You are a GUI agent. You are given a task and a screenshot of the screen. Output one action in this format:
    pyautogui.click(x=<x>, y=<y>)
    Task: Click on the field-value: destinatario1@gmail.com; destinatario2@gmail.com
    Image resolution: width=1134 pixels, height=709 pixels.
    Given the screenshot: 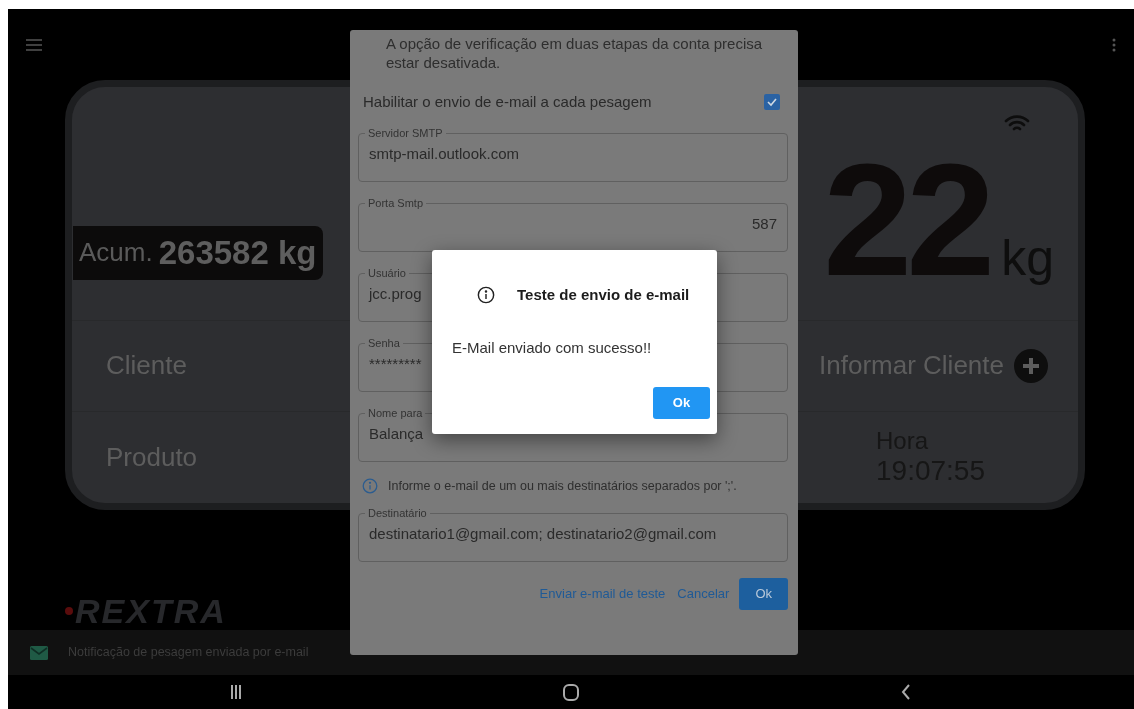 What is the action you would take?
    pyautogui.click(x=543, y=534)
    